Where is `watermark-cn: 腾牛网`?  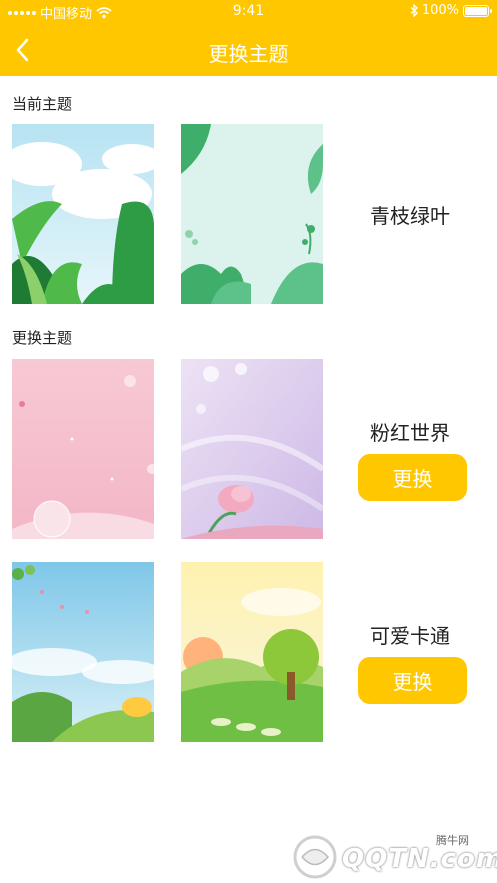
watermark-cn: 腾牛网 is located at coordinates (452, 840).